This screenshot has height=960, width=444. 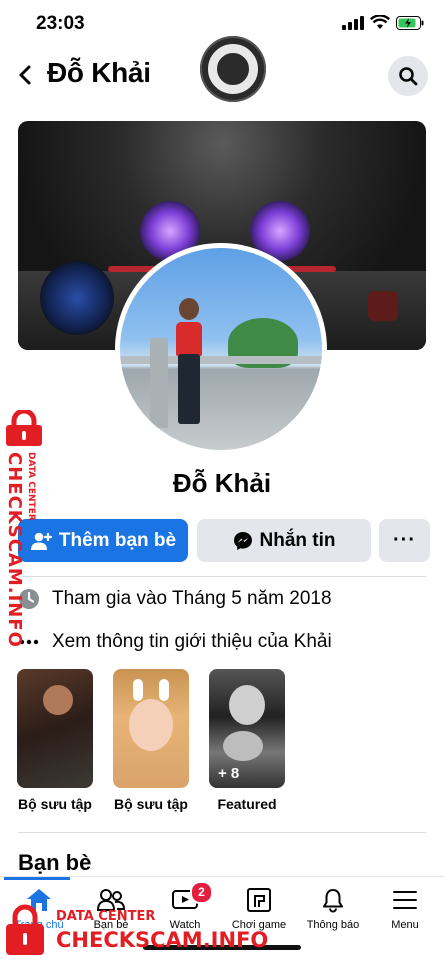 What do you see at coordinates (247, 728) in the screenshot?
I see `featured-thumbnail: + 8` at bounding box center [247, 728].